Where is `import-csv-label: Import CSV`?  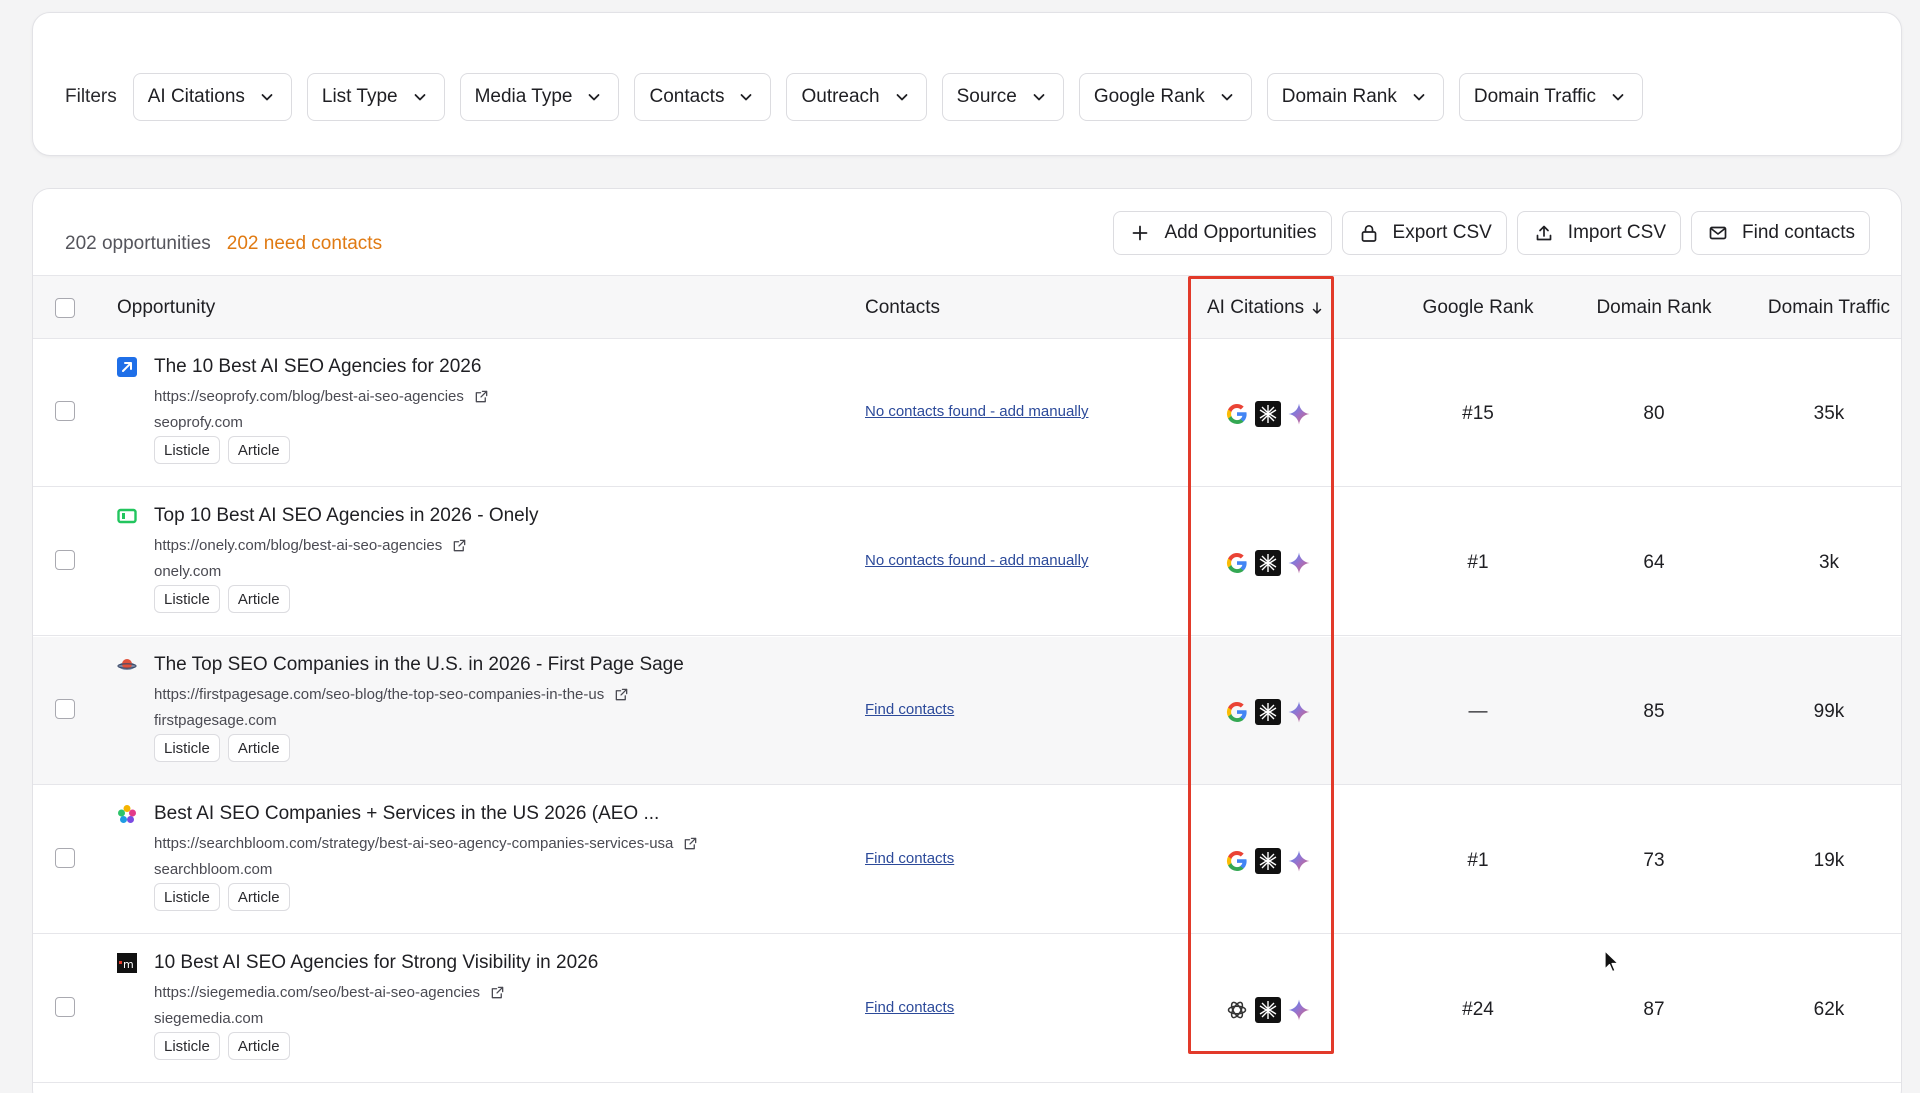
import-csv-label: Import CSV is located at coordinates (1616, 232).